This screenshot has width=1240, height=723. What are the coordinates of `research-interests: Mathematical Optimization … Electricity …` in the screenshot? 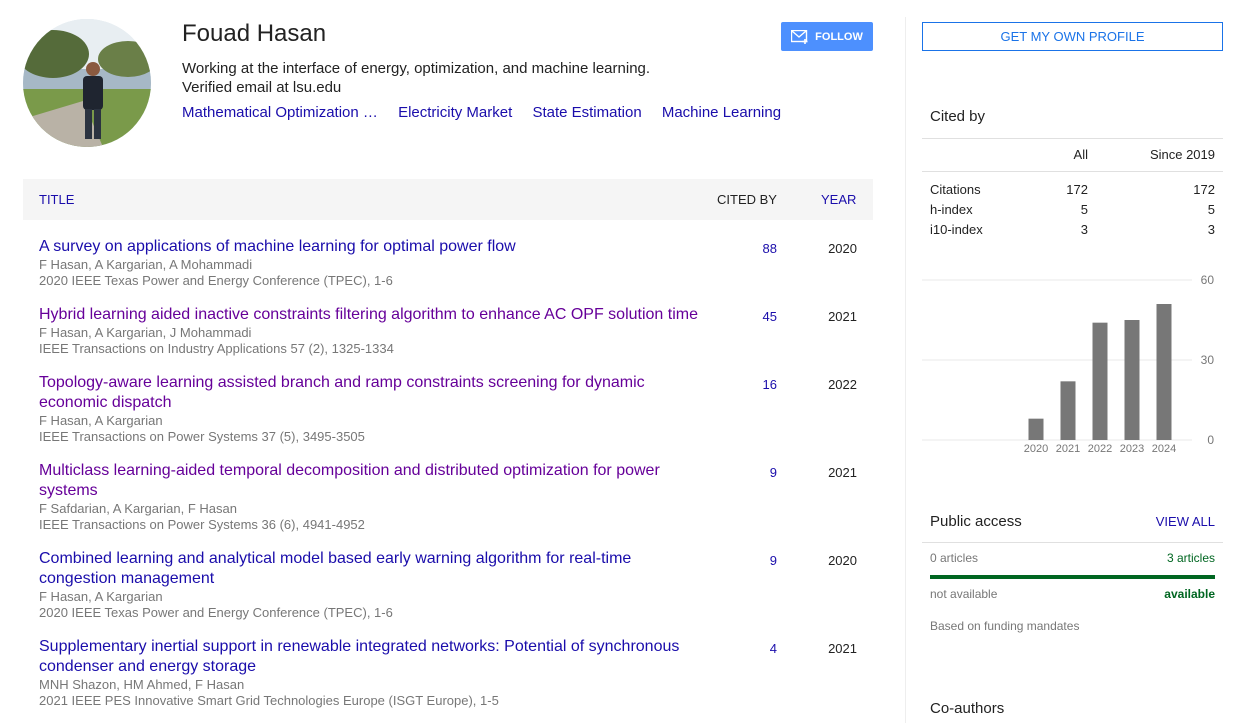 It's located at (489, 112).